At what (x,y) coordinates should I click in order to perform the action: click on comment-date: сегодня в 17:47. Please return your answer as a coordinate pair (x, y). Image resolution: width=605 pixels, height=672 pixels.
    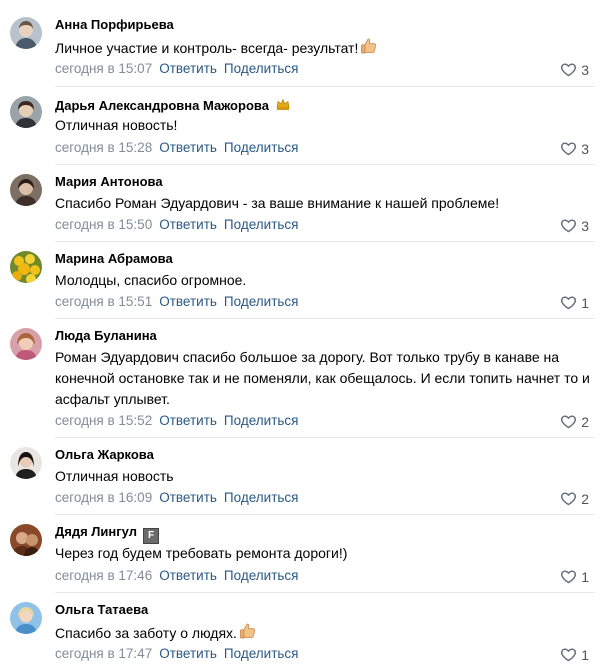
    Looking at the image, I should click on (103, 653).